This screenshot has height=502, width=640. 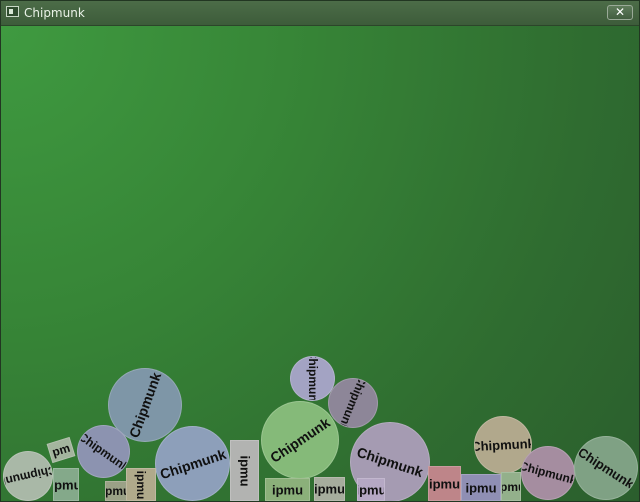 I want to click on window-title: Chipmunk, so click(x=54, y=13).